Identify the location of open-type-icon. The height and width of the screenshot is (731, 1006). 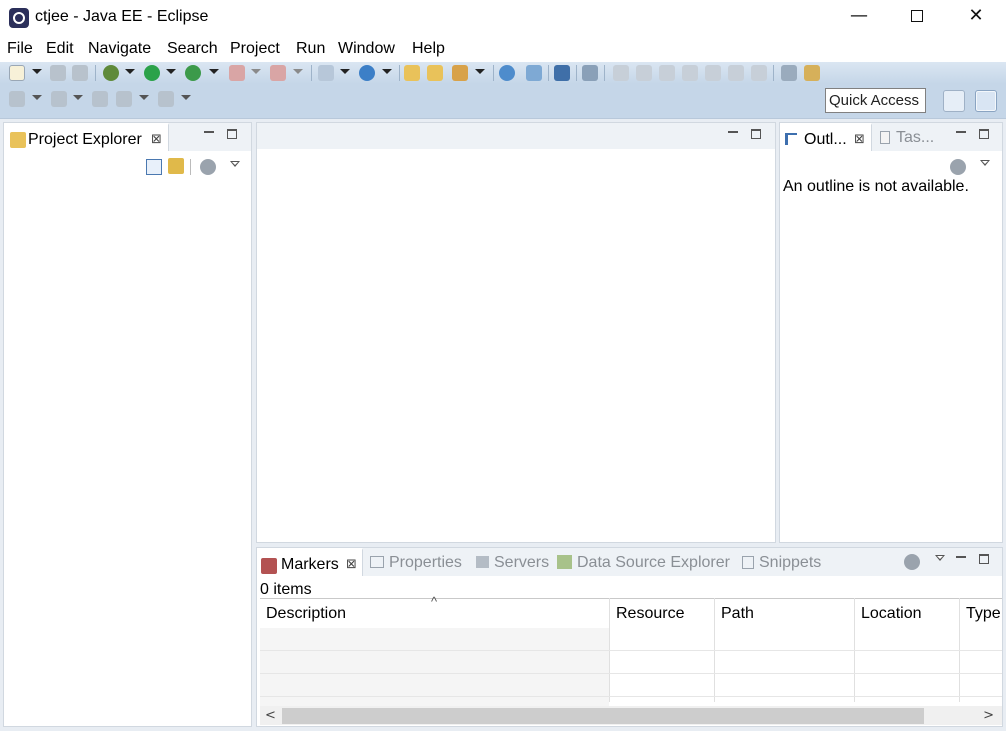
(412, 73).